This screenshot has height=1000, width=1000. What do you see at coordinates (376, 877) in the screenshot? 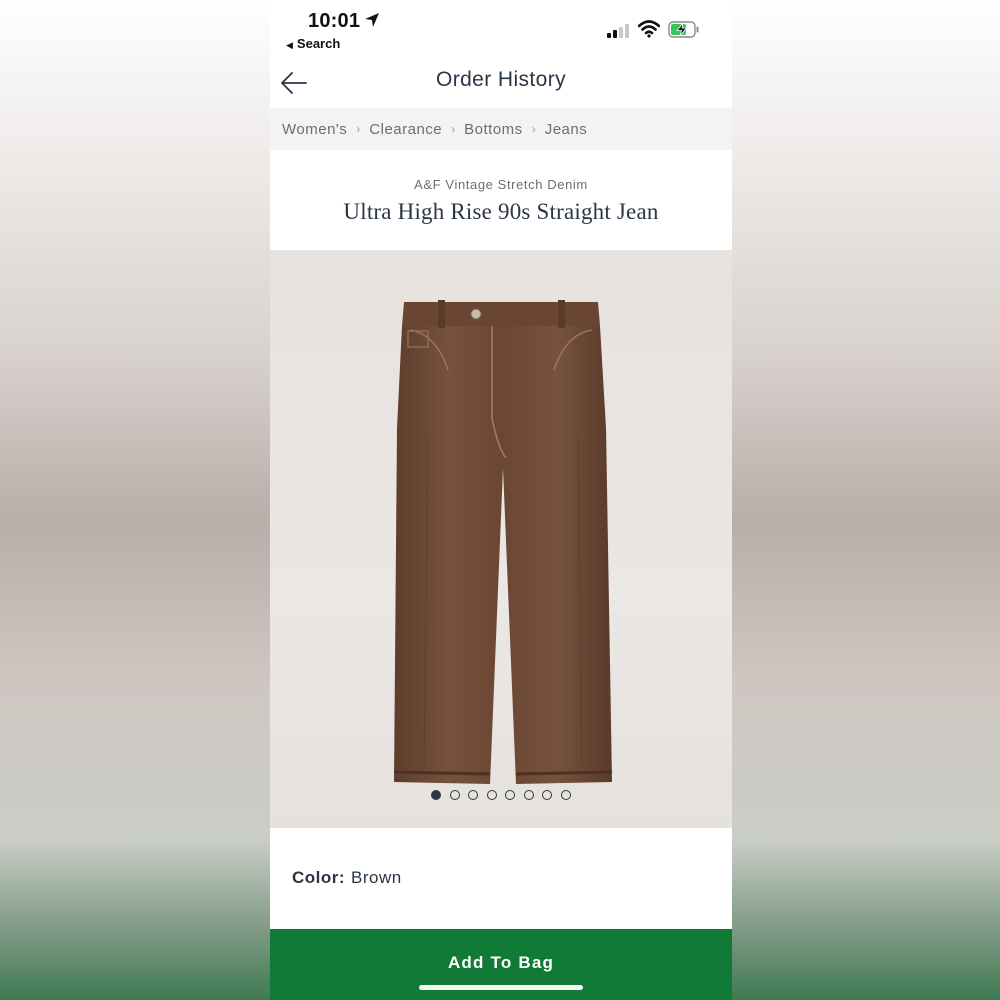
I see `color-value: Brown` at bounding box center [376, 877].